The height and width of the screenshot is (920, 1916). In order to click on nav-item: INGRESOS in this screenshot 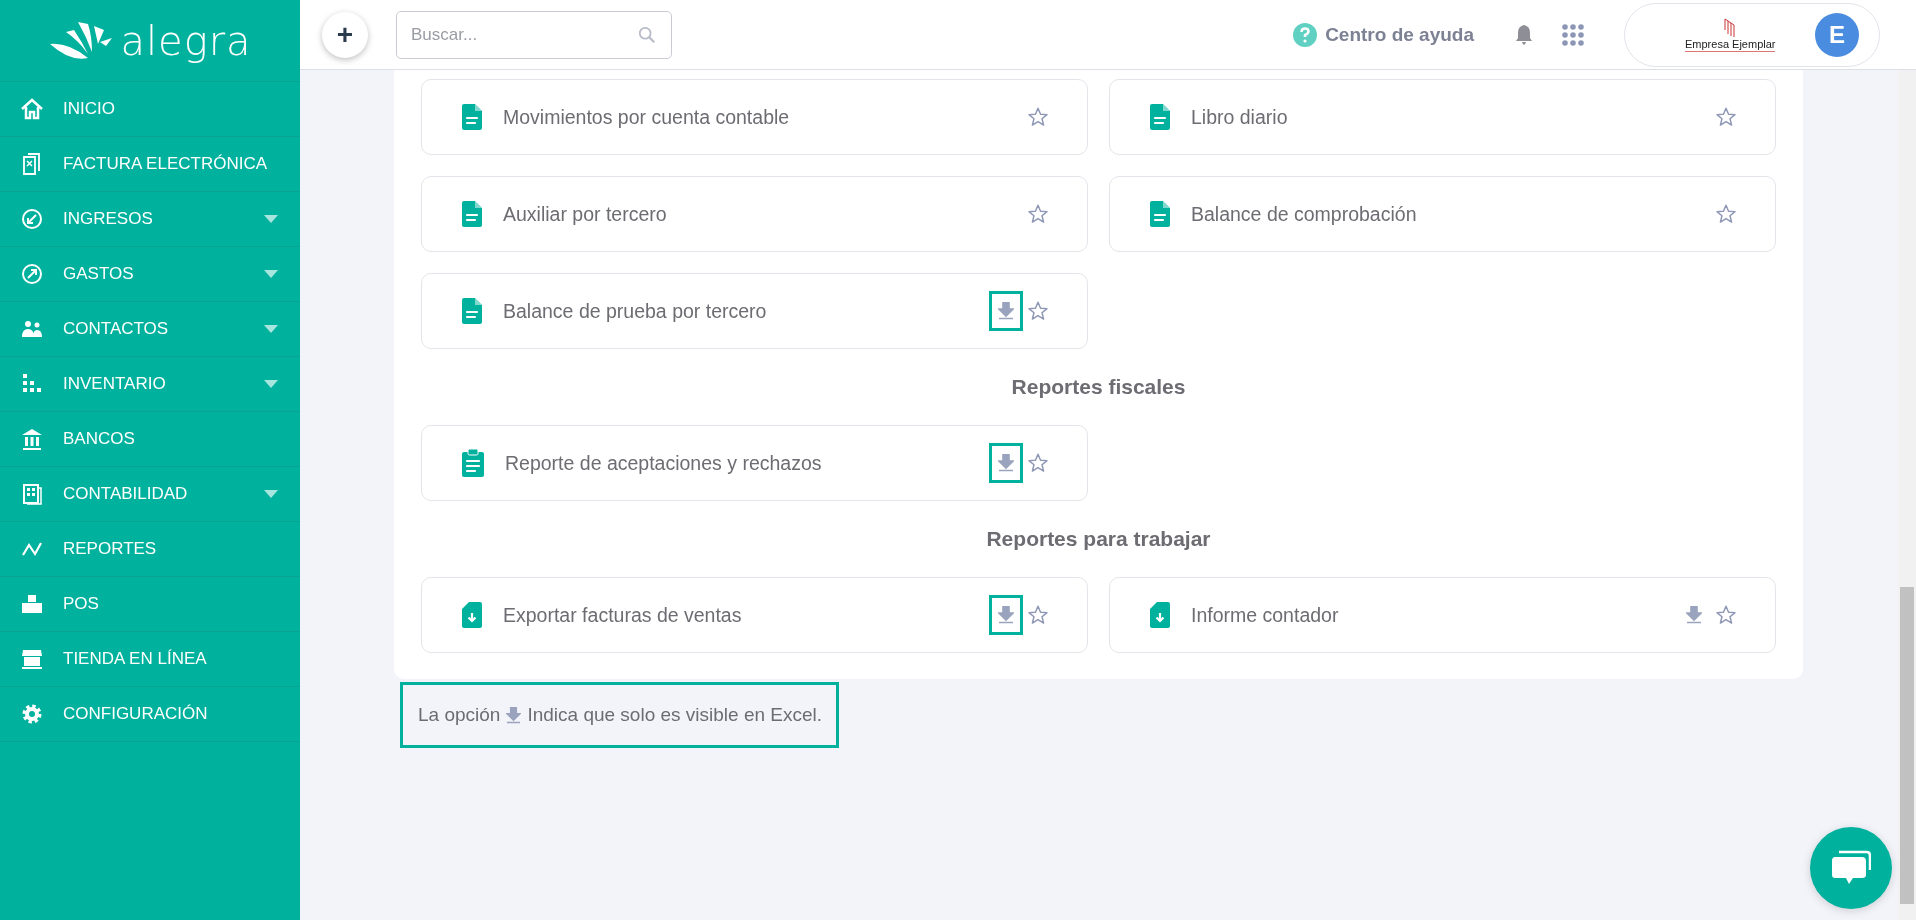, I will do `click(150, 219)`.